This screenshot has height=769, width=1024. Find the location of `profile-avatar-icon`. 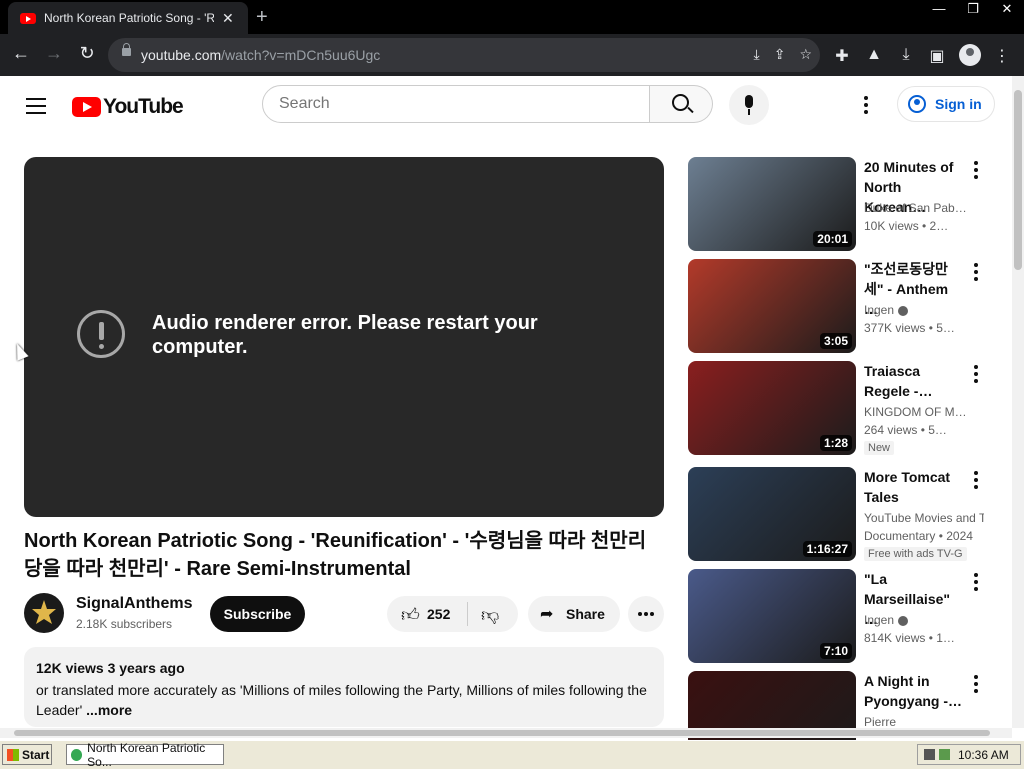

profile-avatar-icon is located at coordinates (970, 55).